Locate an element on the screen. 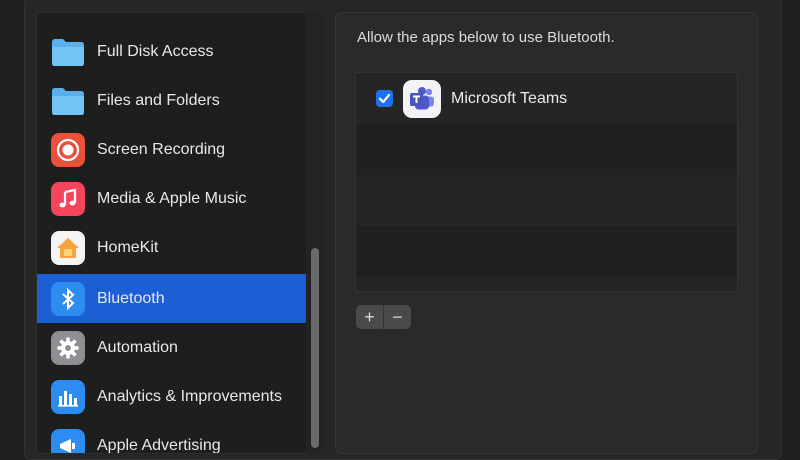 The width and height of the screenshot is (800, 460). megaphone-icon is located at coordinates (68, 440).